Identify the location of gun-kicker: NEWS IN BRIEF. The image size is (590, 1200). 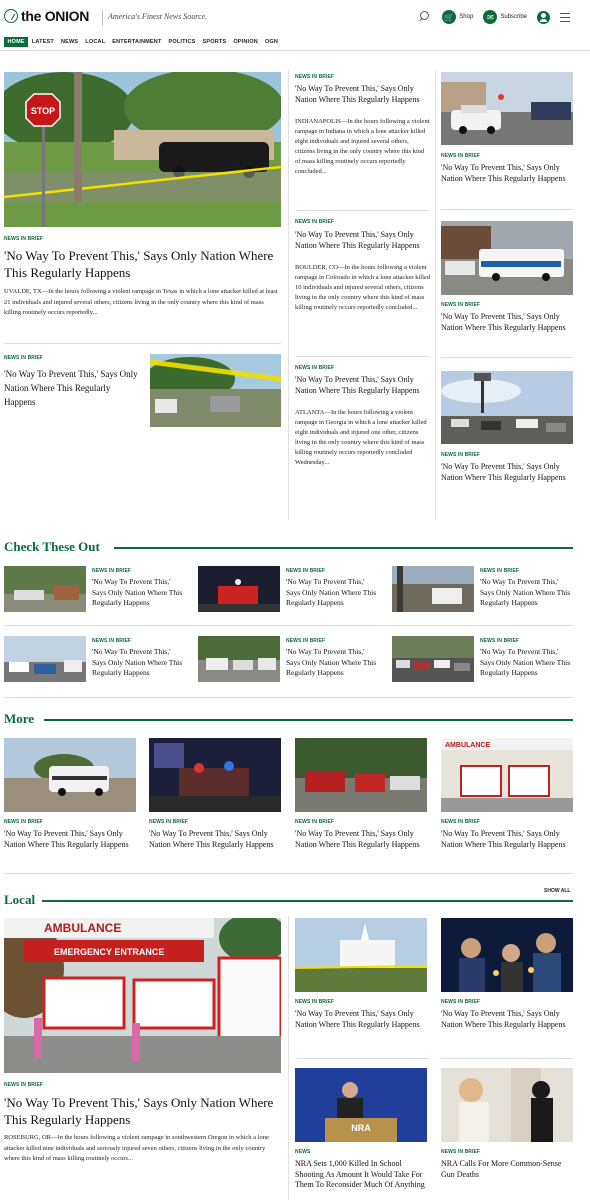
(461, 1152).